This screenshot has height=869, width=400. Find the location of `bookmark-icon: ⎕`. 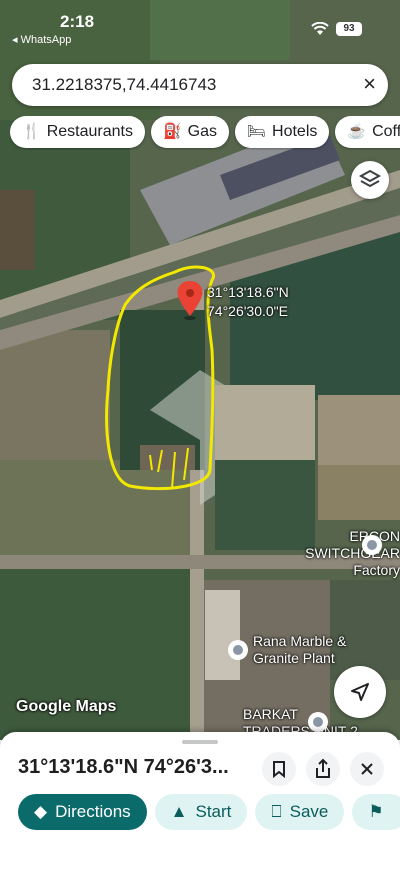

bookmark-icon: ⎕ is located at coordinates (276, 811).